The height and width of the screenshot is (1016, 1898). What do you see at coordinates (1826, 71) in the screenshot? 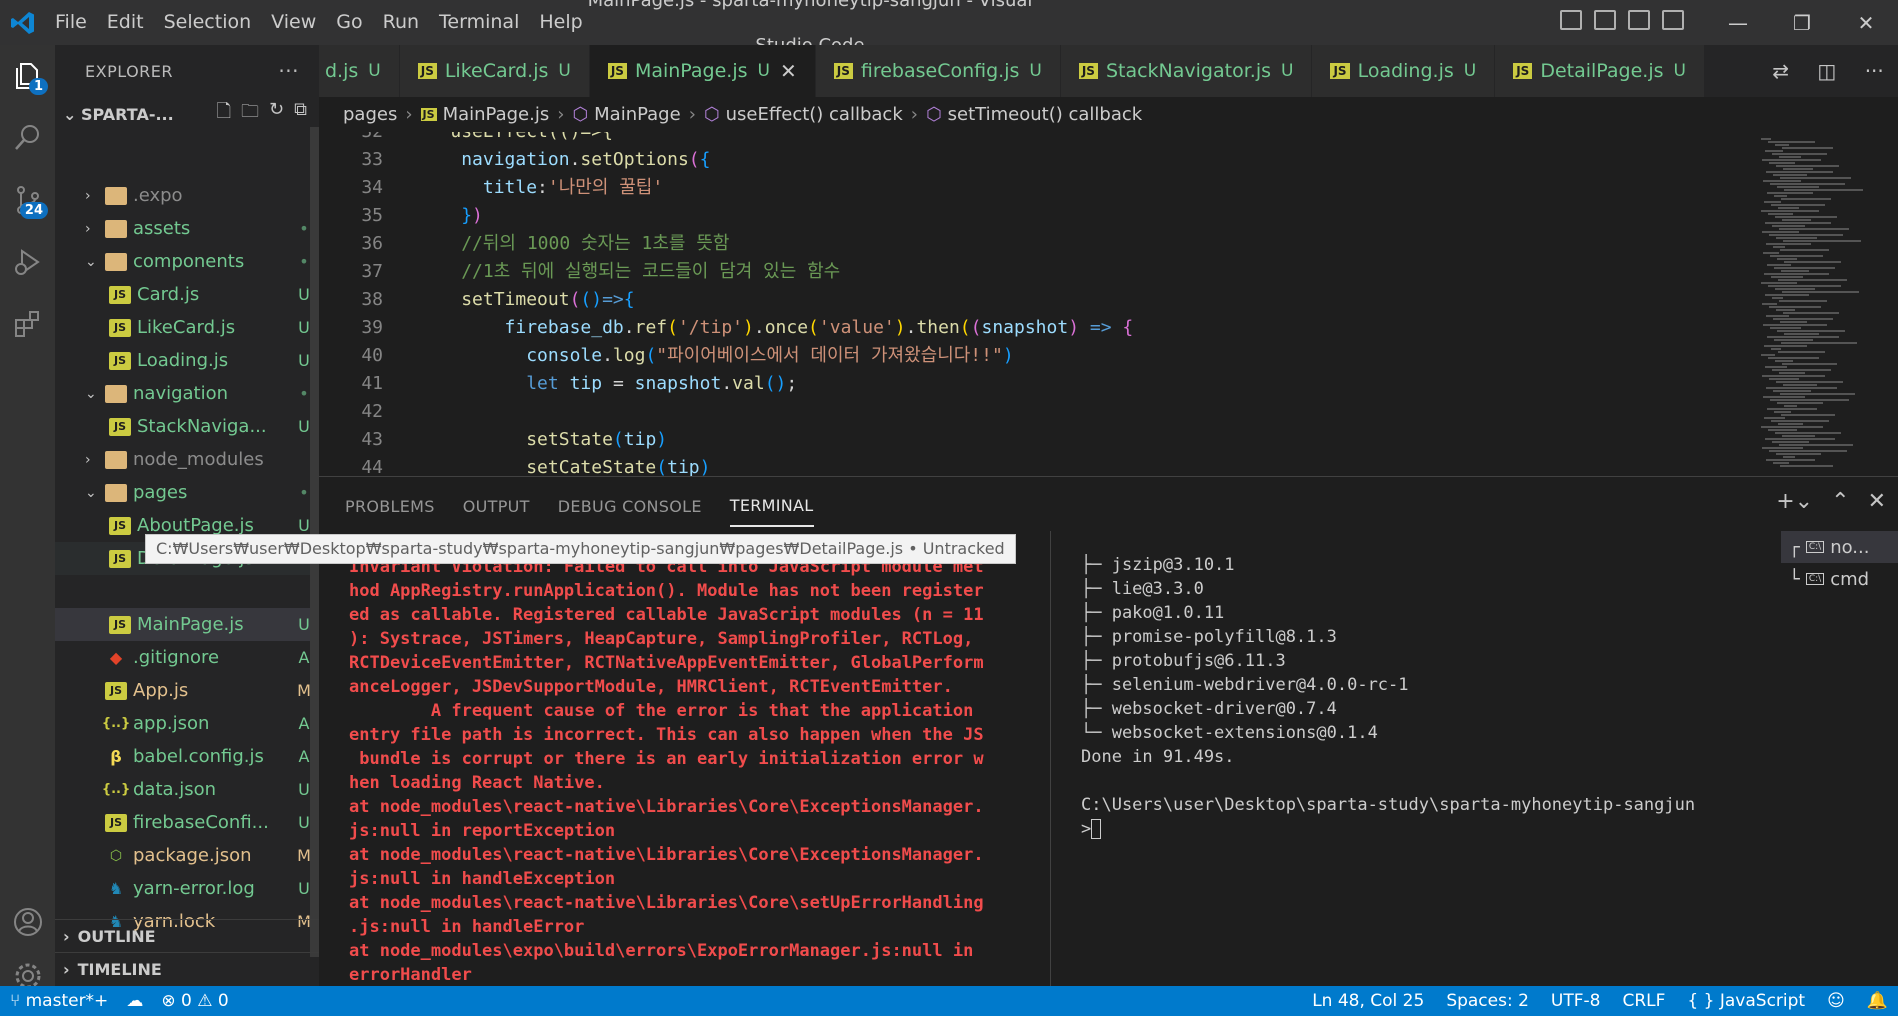
I see `split-editor-icon: ◫` at bounding box center [1826, 71].